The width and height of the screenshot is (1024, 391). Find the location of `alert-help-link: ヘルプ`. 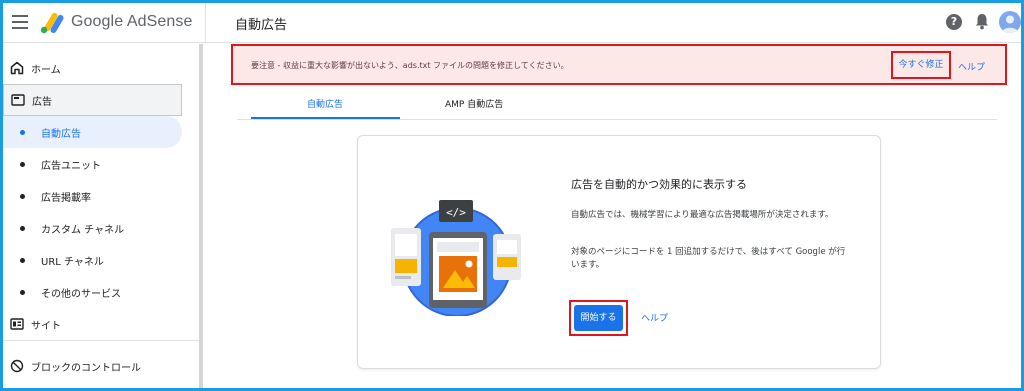

alert-help-link: ヘルプ is located at coordinates (971, 66).